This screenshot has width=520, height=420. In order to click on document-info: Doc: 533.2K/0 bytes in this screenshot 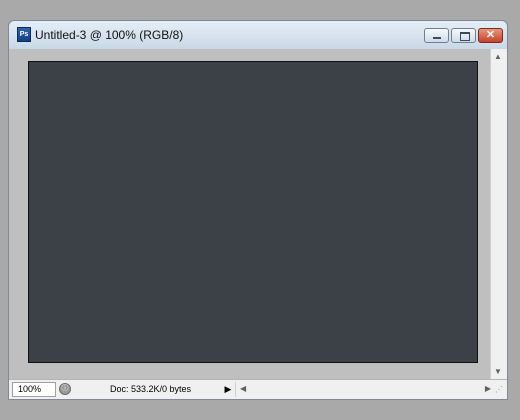, I will do `click(151, 389)`.